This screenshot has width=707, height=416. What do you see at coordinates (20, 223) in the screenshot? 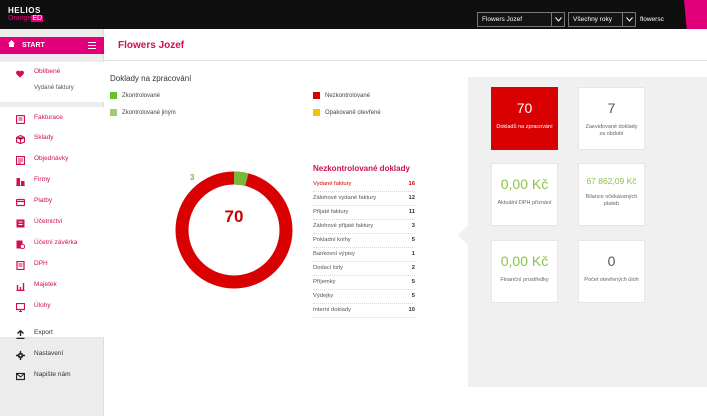
I see `accounting-icon` at bounding box center [20, 223].